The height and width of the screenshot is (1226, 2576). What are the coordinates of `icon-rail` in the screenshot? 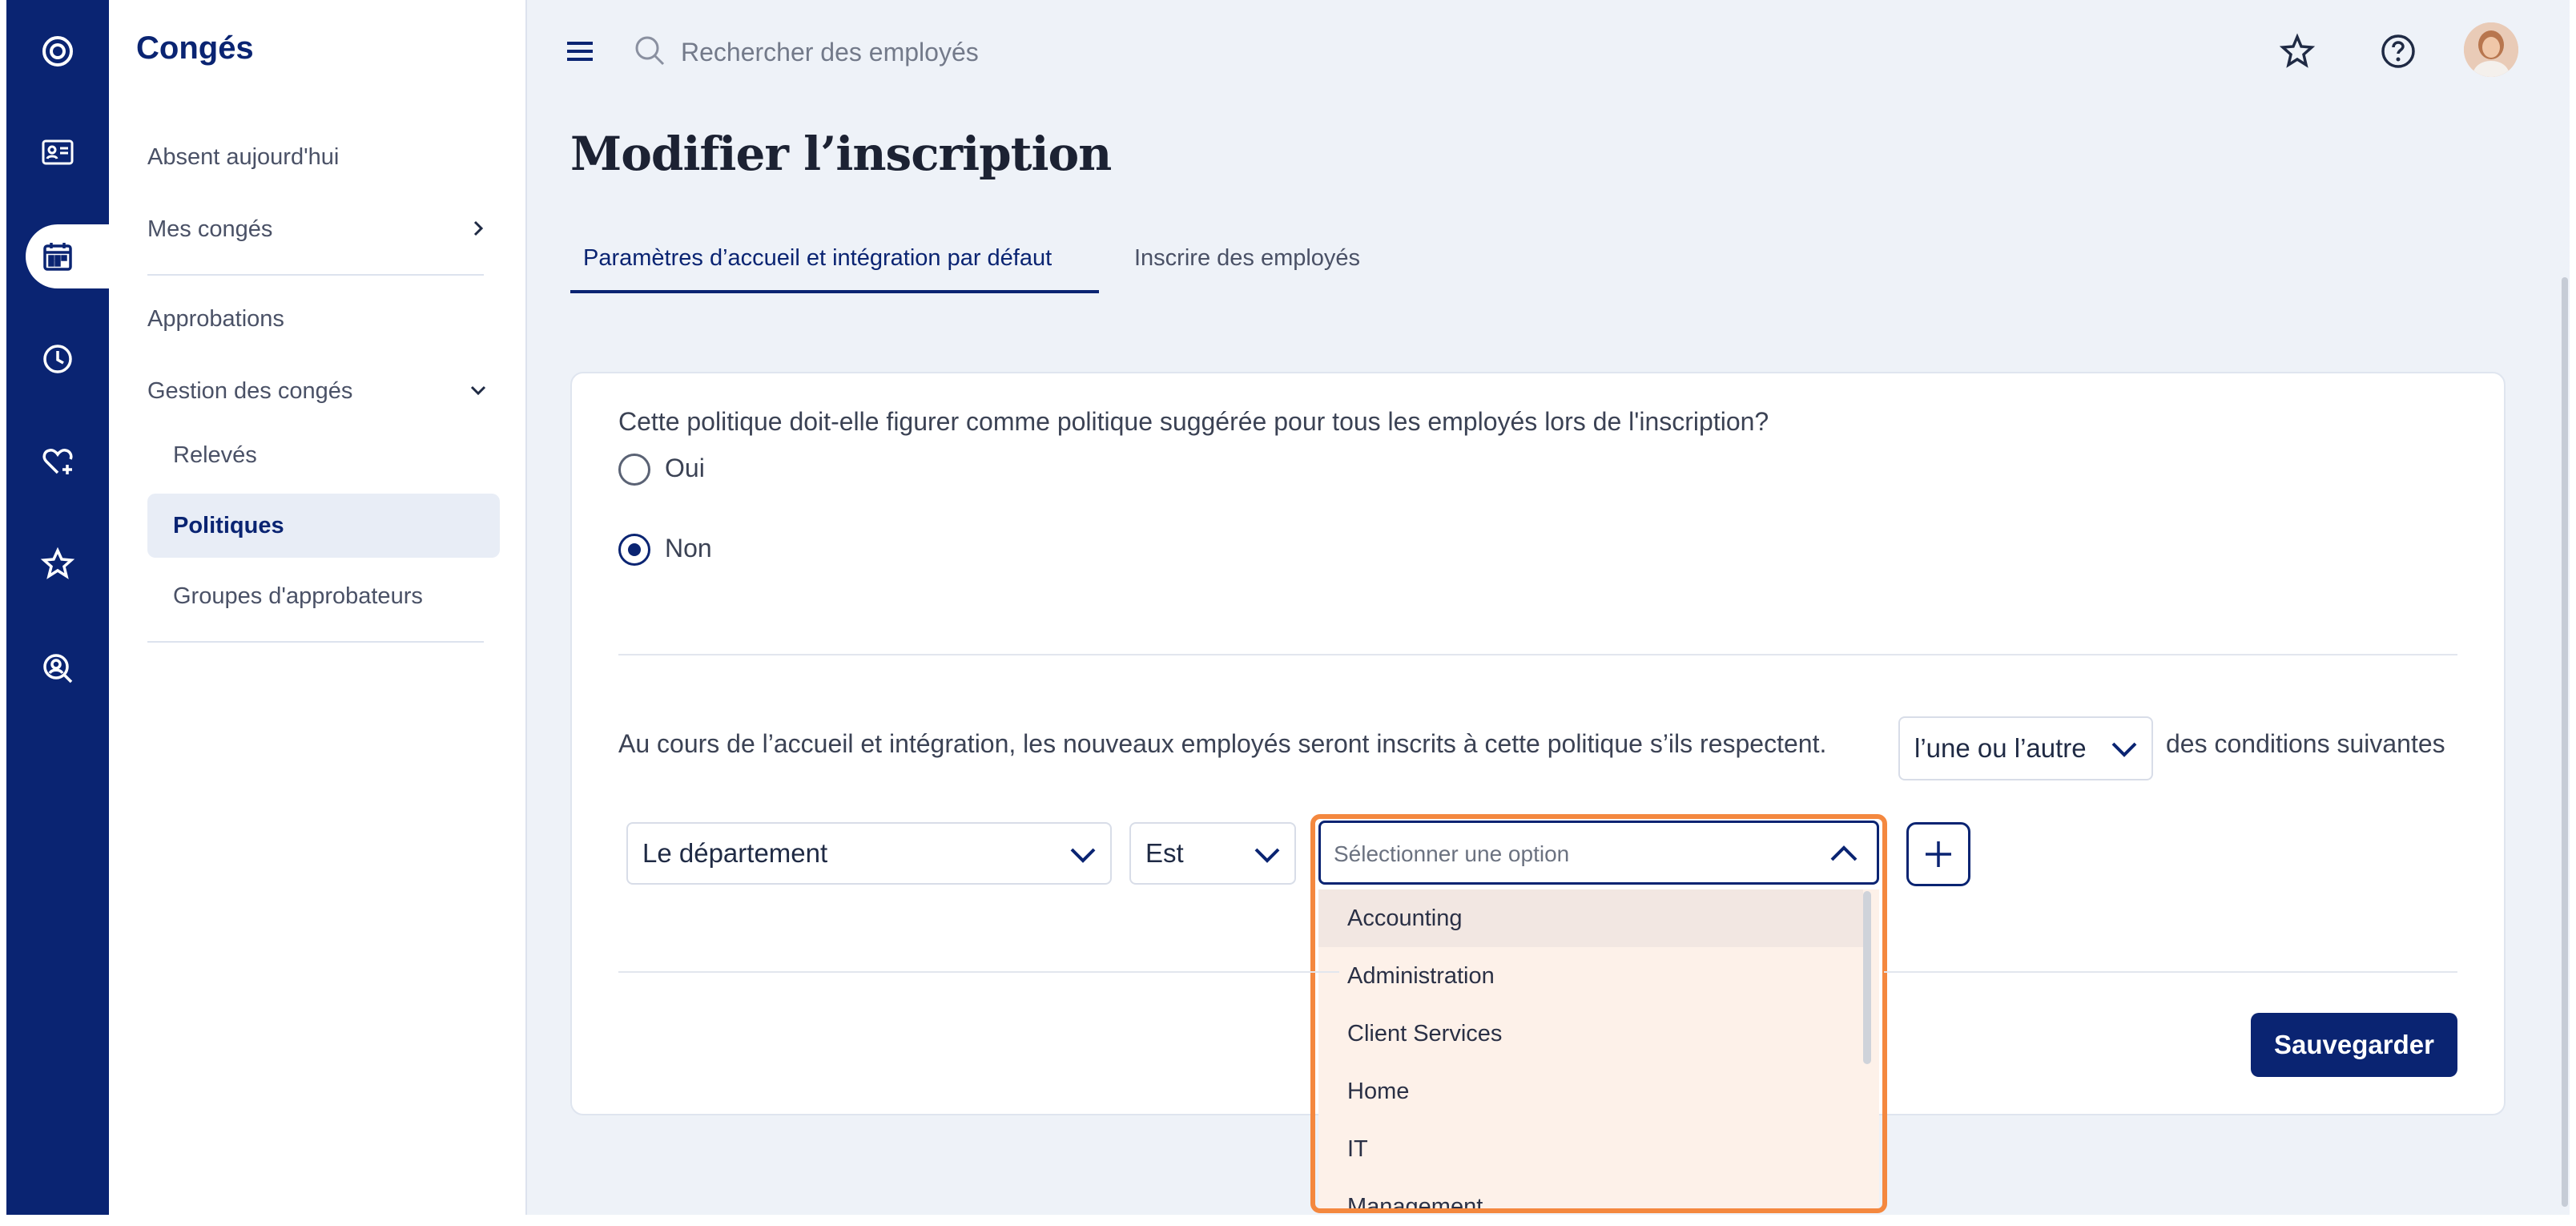 It's located at (61, 607).